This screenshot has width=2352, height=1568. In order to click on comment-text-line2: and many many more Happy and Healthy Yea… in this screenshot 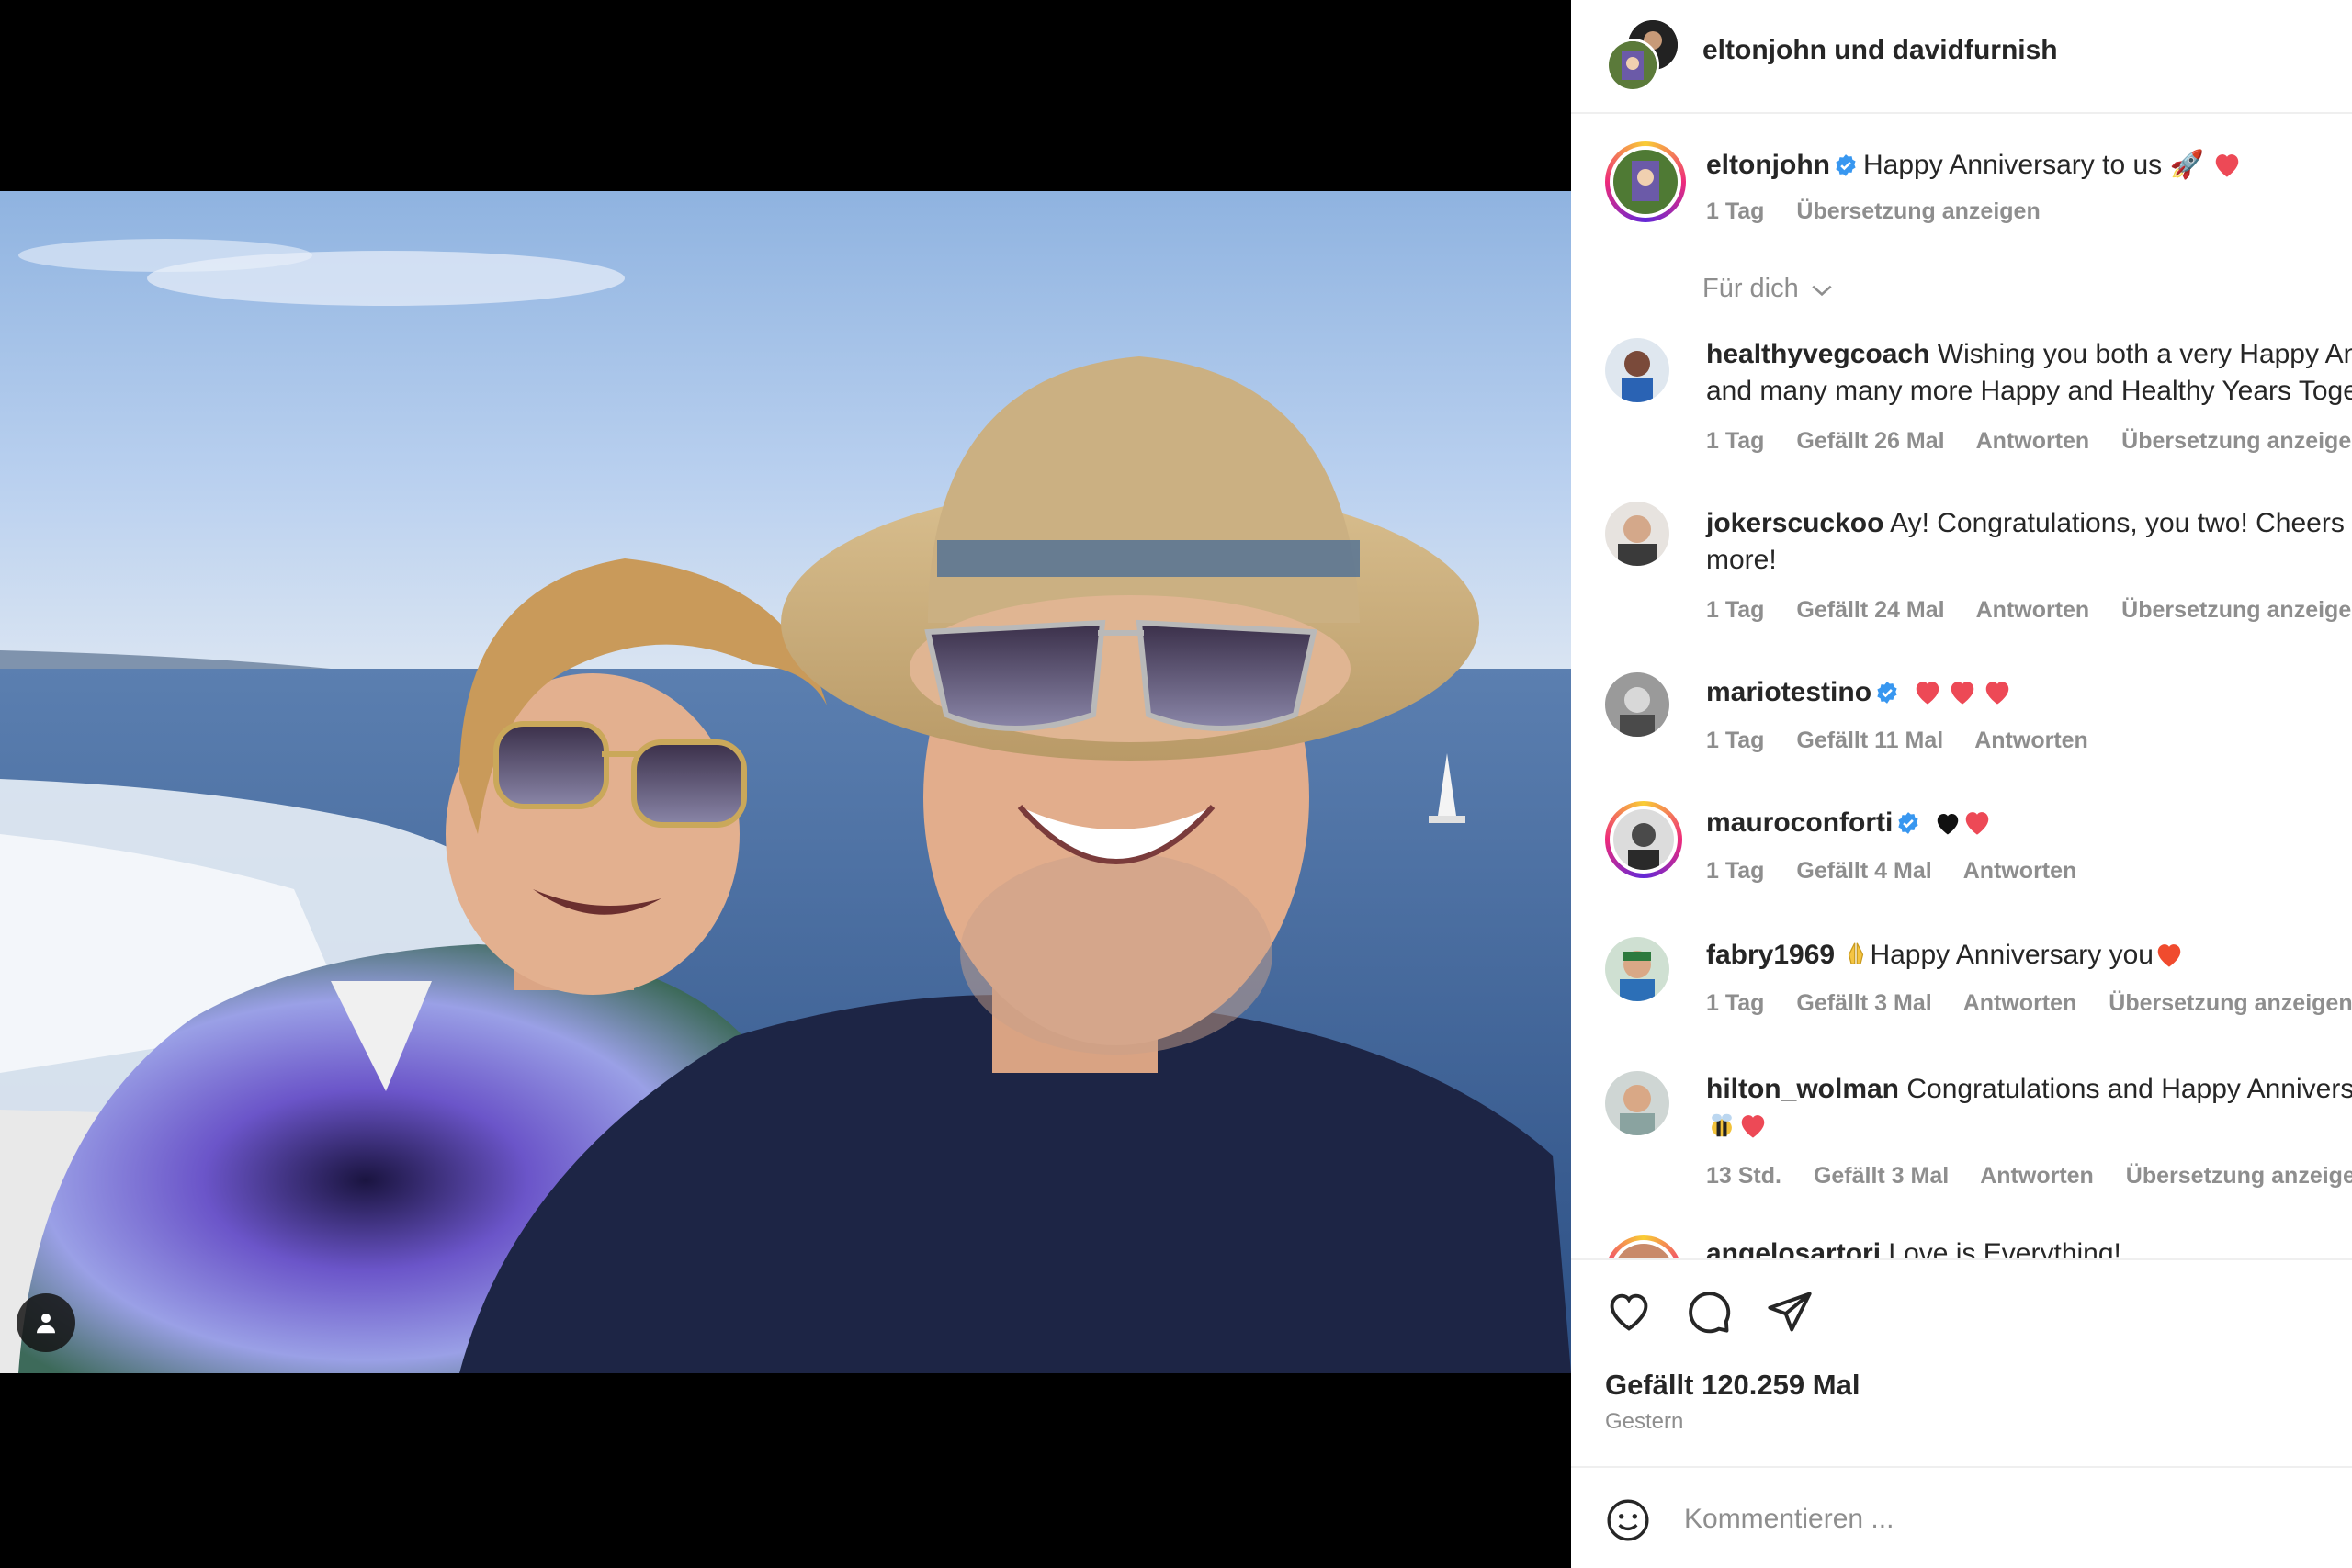, I will do `click(2029, 391)`.